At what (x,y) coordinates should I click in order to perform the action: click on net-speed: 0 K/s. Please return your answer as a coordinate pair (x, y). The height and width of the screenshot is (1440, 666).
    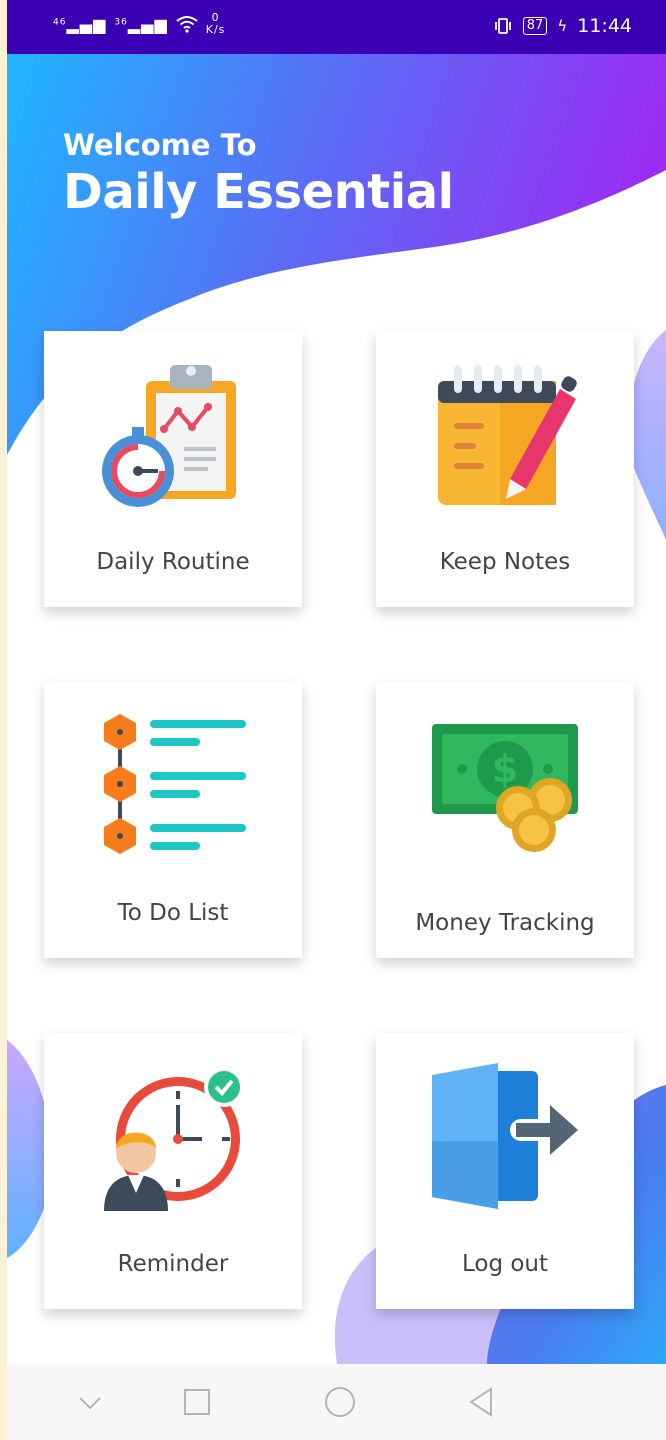
    Looking at the image, I should click on (216, 24).